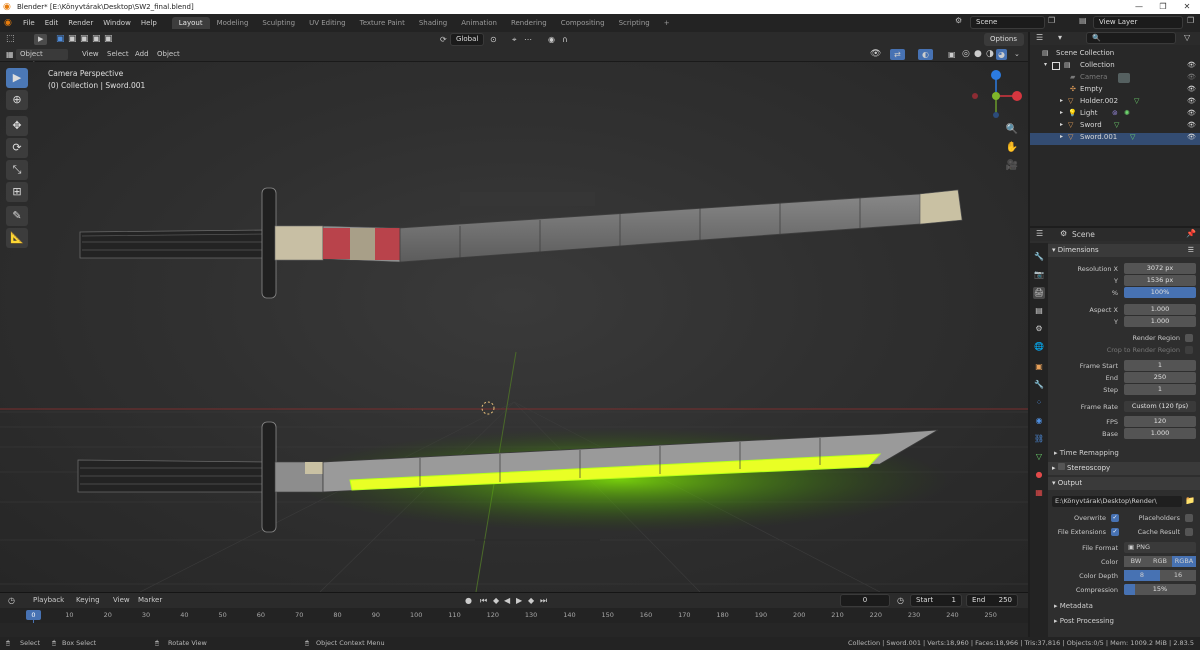 This screenshot has width=1200, height=650. Describe the element at coordinates (1160, 292) in the screenshot. I see `resolution-percent-field: 100%` at that location.